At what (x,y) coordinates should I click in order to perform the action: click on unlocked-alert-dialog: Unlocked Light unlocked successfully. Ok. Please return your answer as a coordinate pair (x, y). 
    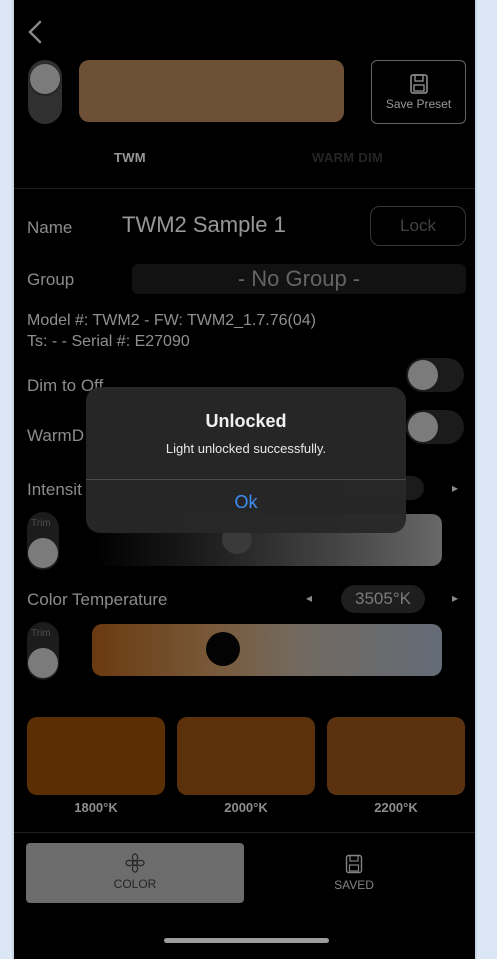
    Looking at the image, I should click on (246, 460).